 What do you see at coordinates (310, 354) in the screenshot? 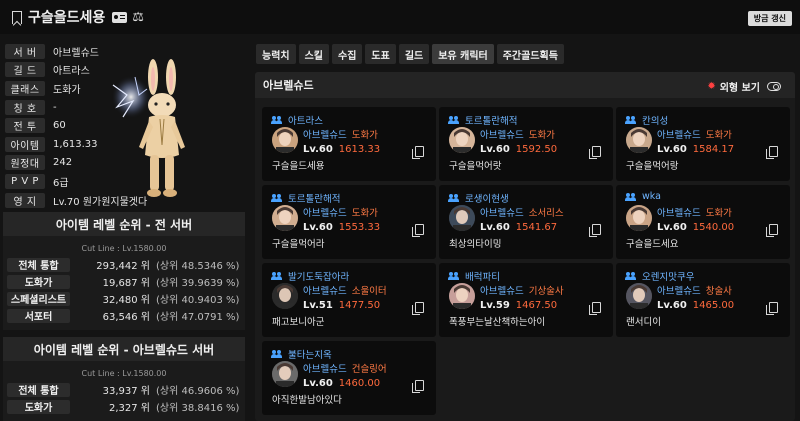
I see `character-name: 불타는지옥` at bounding box center [310, 354].